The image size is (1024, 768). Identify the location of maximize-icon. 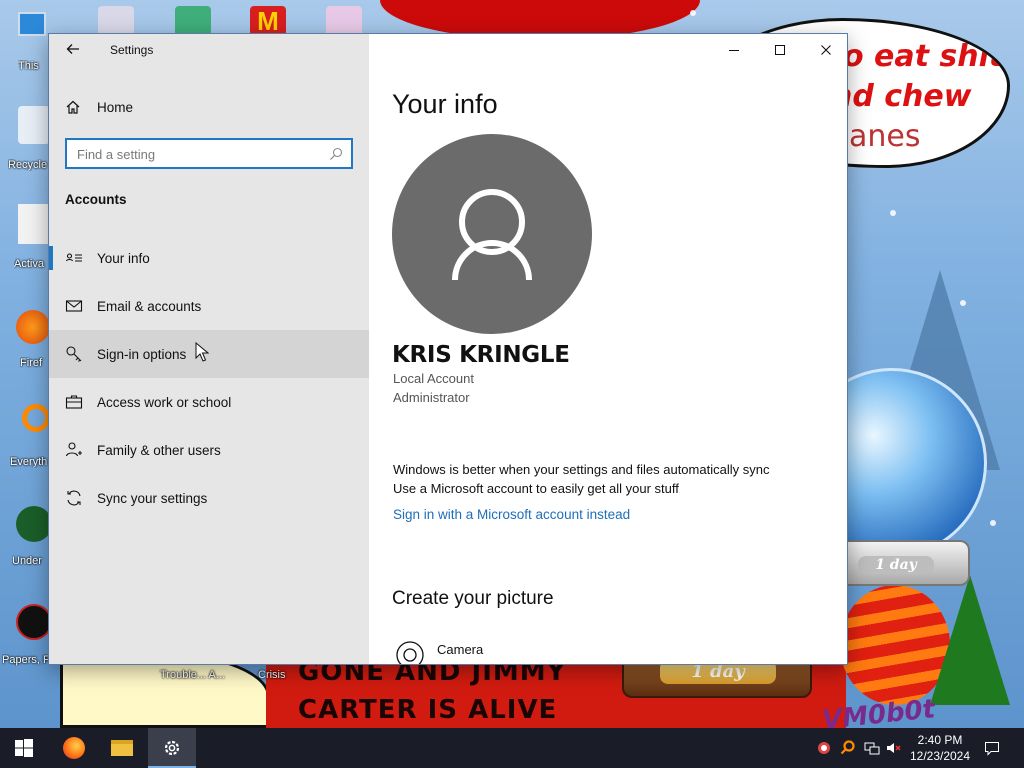
(780, 50).